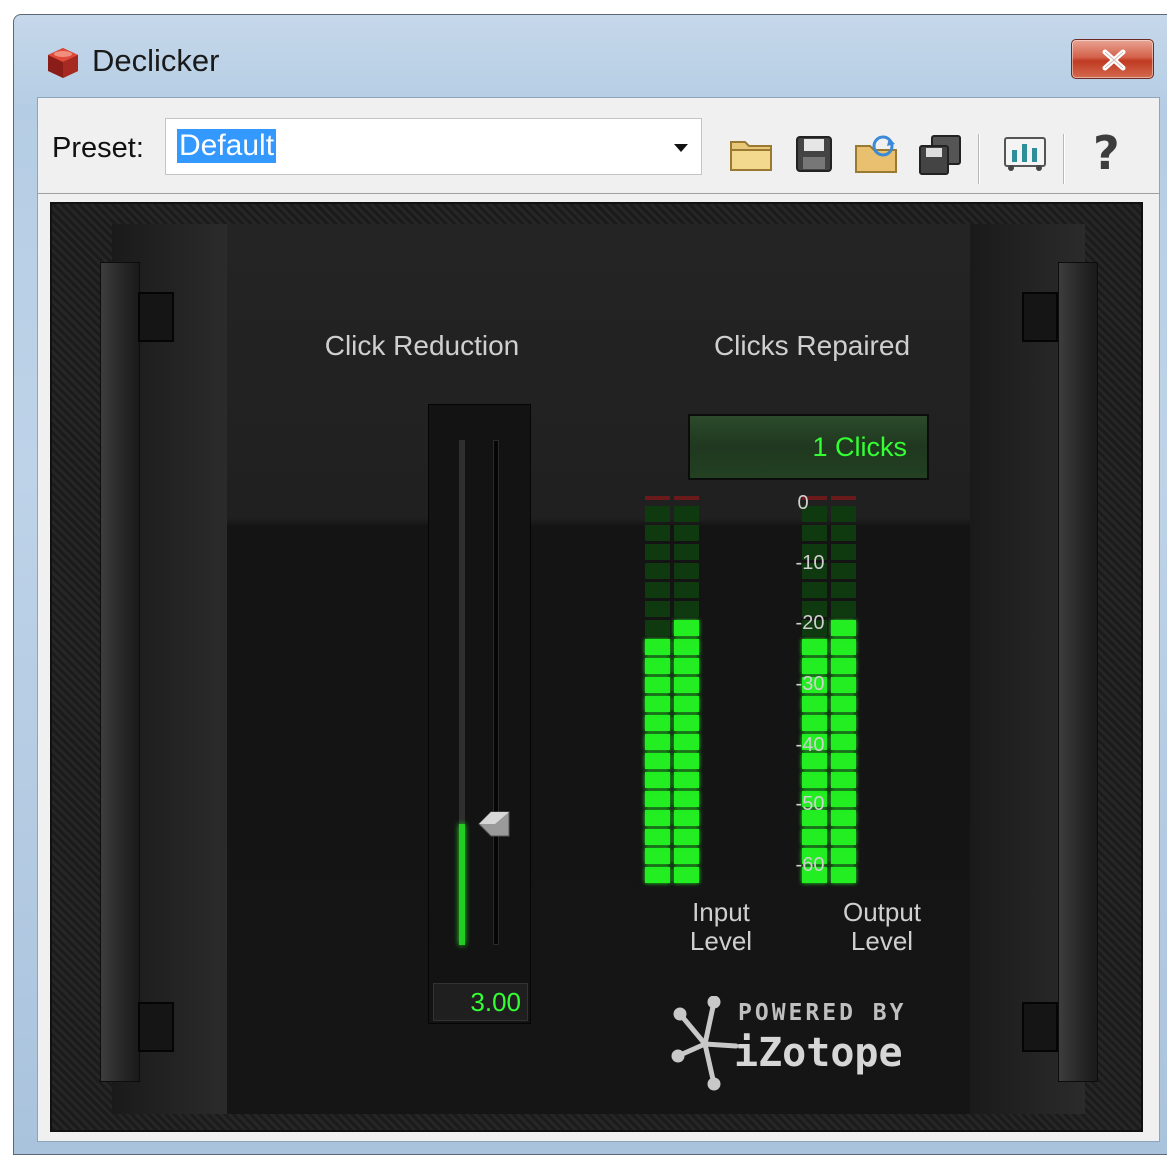  Describe the element at coordinates (479, 714) in the screenshot. I see `click-reduction-slider: 3.00` at that location.